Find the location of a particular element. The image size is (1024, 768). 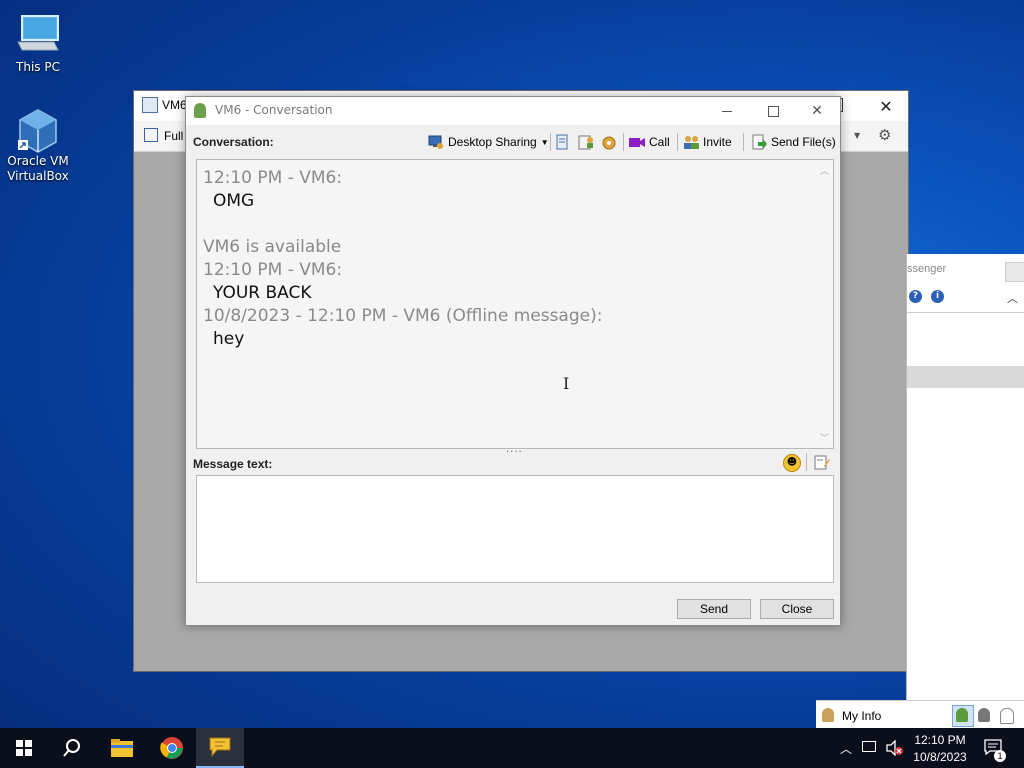

fullscreen-icon is located at coordinates (151, 135).